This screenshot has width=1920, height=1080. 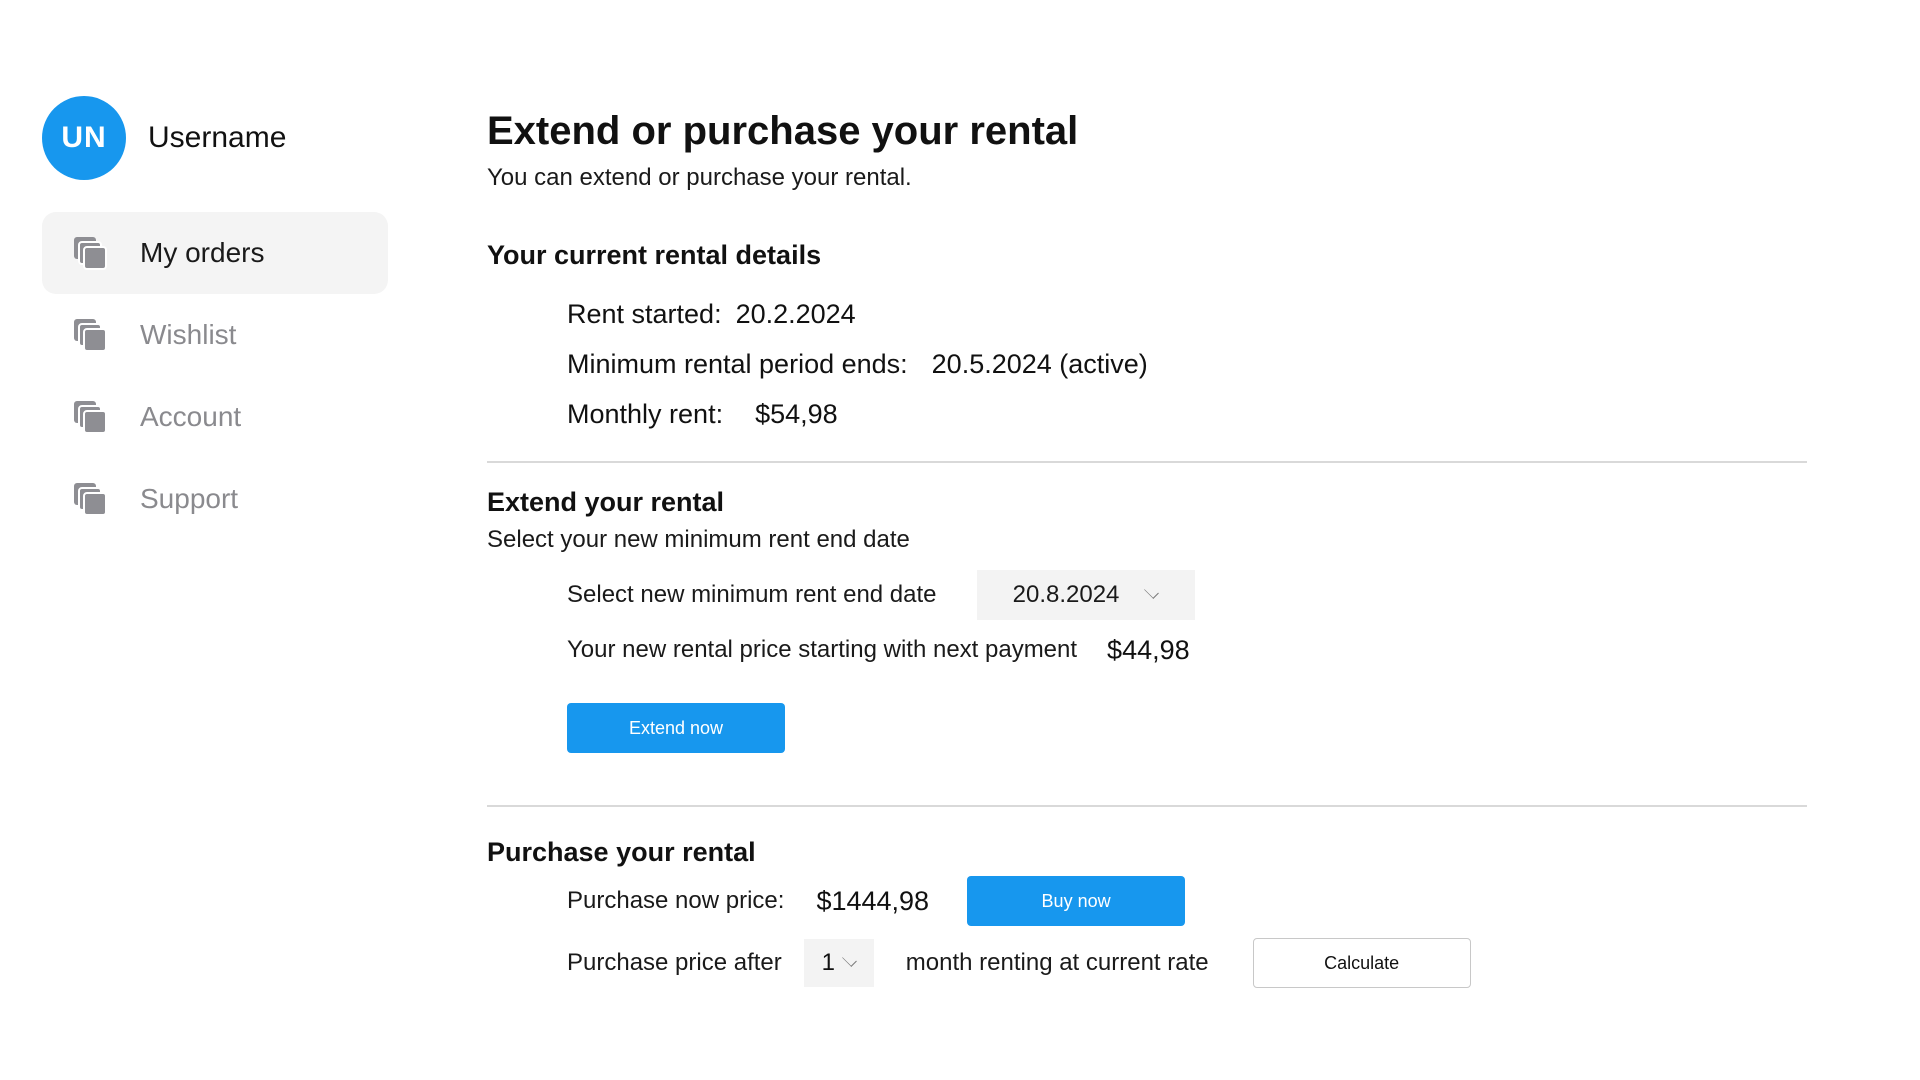 What do you see at coordinates (189, 498) in the screenshot?
I see `sidebar-item-label: Support` at bounding box center [189, 498].